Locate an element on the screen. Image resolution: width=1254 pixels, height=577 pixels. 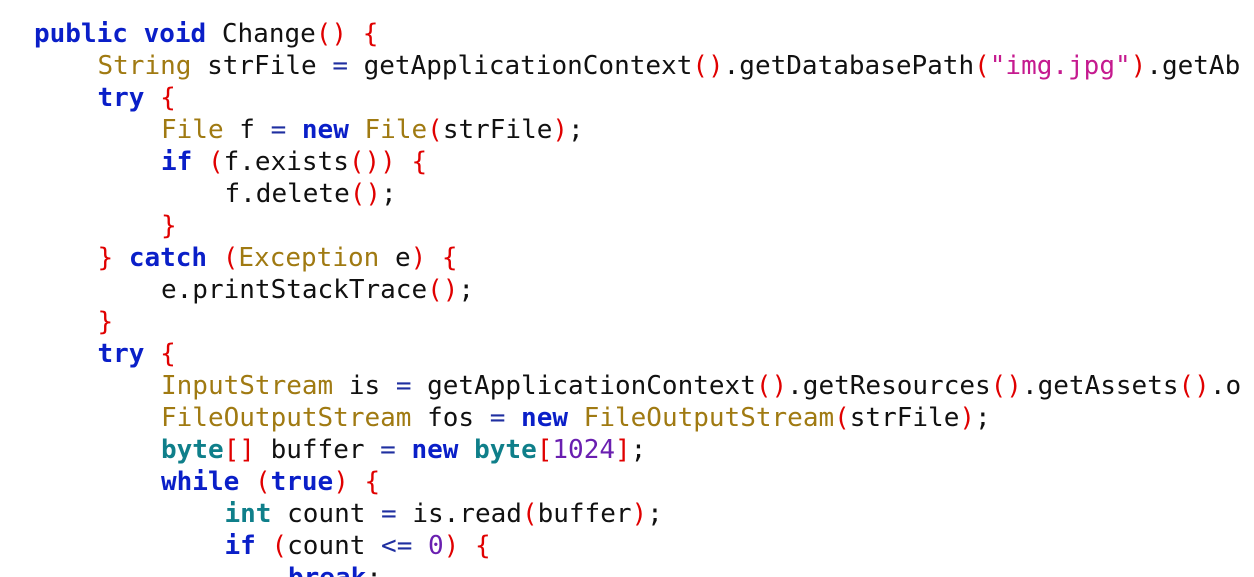
code-token: .getAb is located at coordinates (1193, 66).